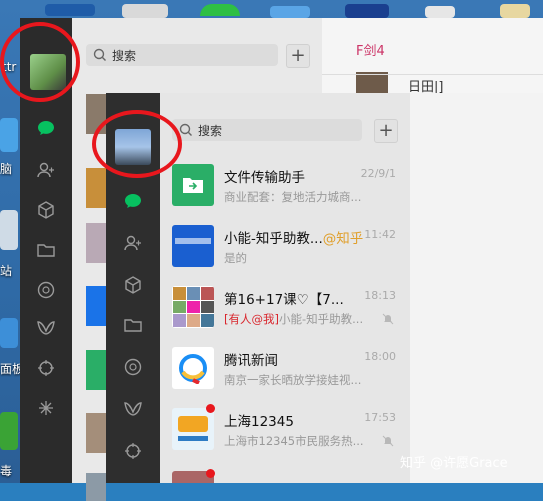  What do you see at coordinates (9, 431) in the screenshot?
I see `security-shield-icon` at bounding box center [9, 431].